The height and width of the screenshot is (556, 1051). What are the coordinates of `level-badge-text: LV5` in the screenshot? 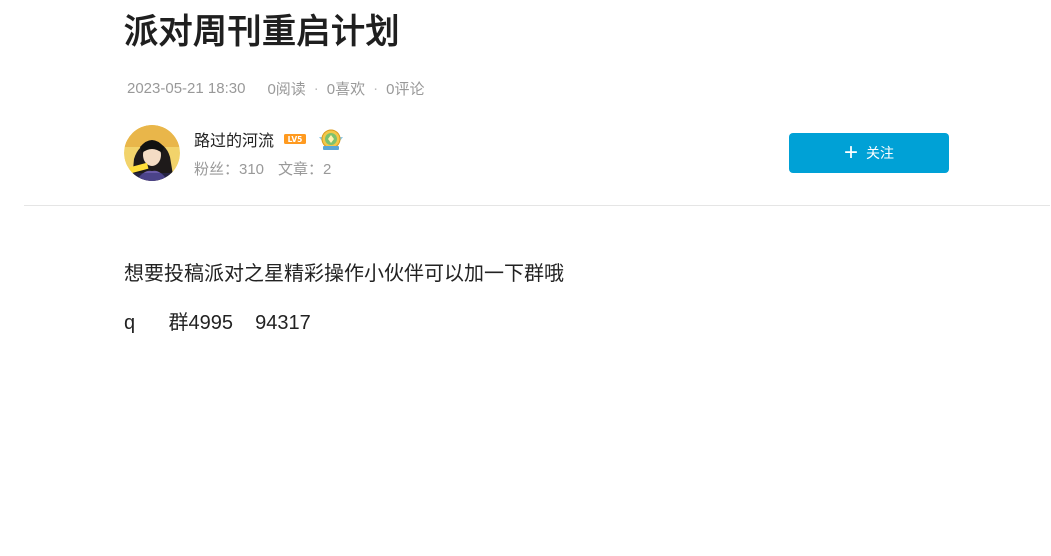 It's located at (295, 139).